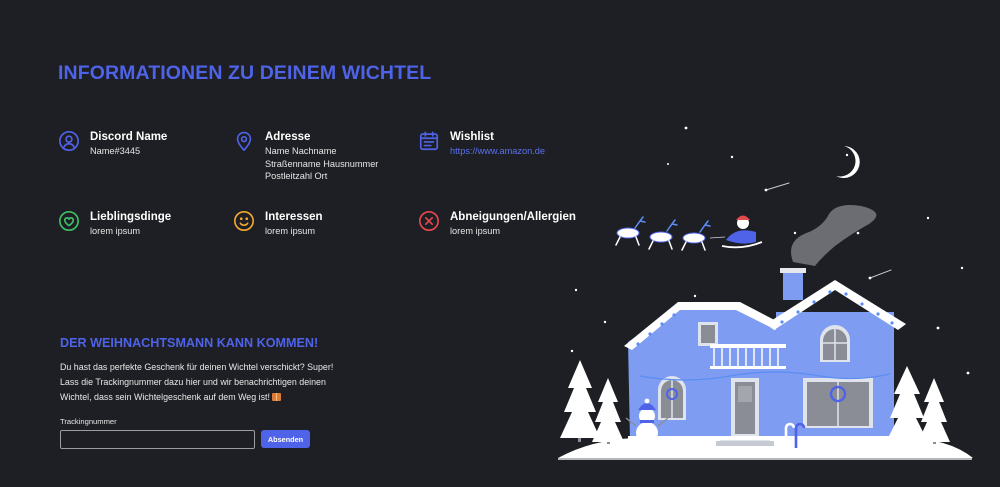 The width and height of the screenshot is (1000, 487). I want to click on chimney-smoke, so click(834, 235).